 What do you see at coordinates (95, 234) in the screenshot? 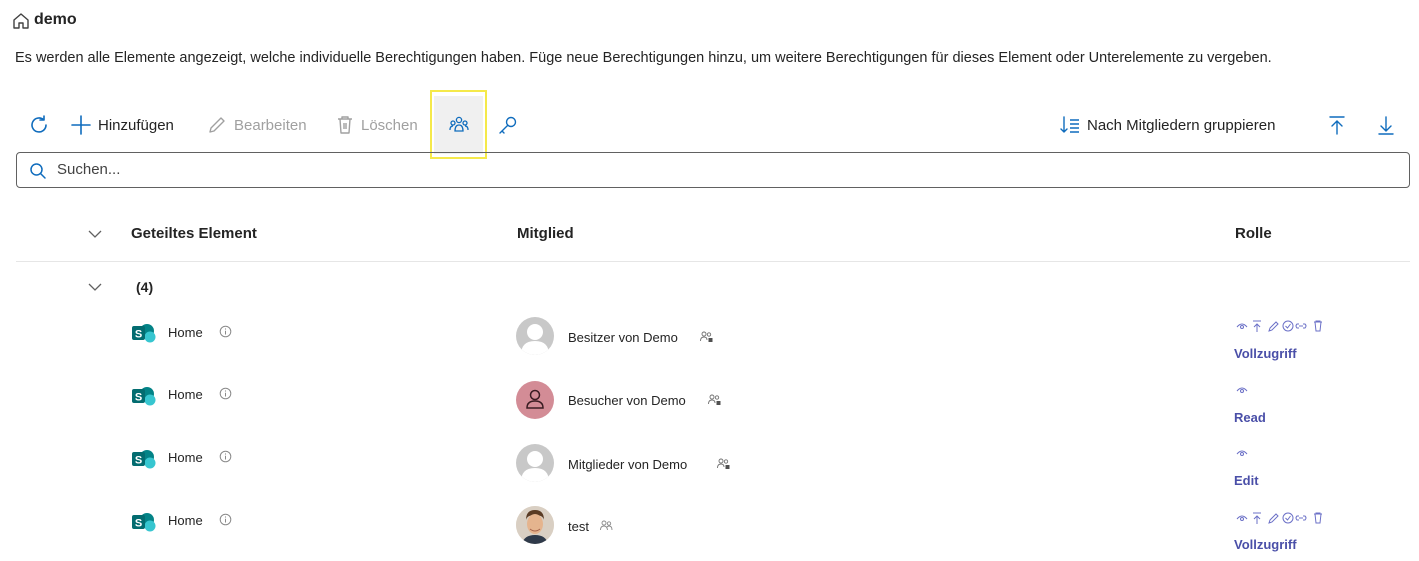
I see `collapse-all-chevron-icon` at bounding box center [95, 234].